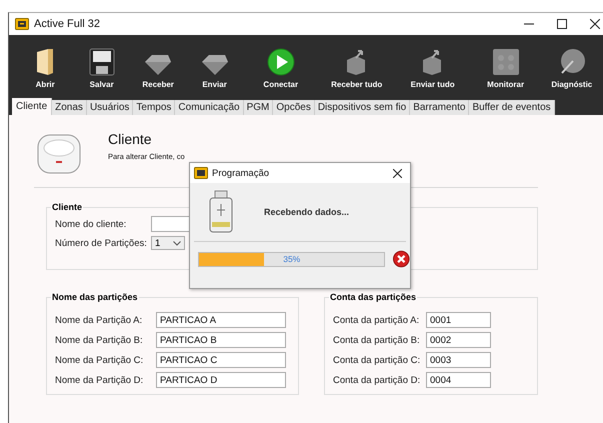  What do you see at coordinates (99, 380) in the screenshot?
I see `field-label: Nome da Partição D:` at bounding box center [99, 380].